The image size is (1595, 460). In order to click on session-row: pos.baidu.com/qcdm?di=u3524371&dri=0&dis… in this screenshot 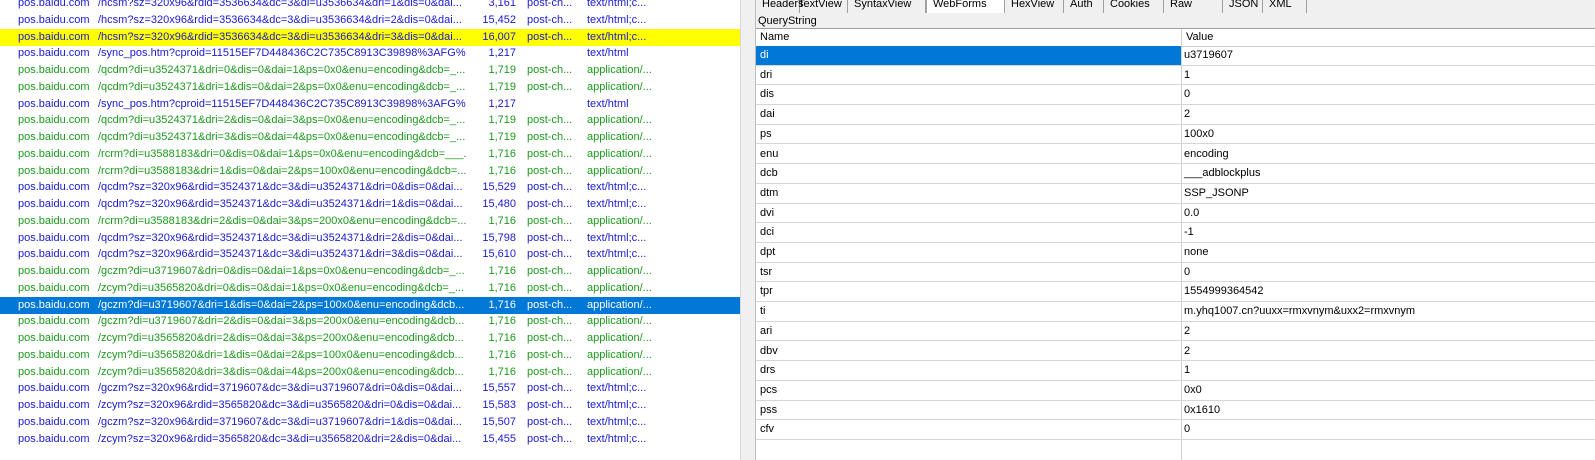, I will do `click(370, 70)`.